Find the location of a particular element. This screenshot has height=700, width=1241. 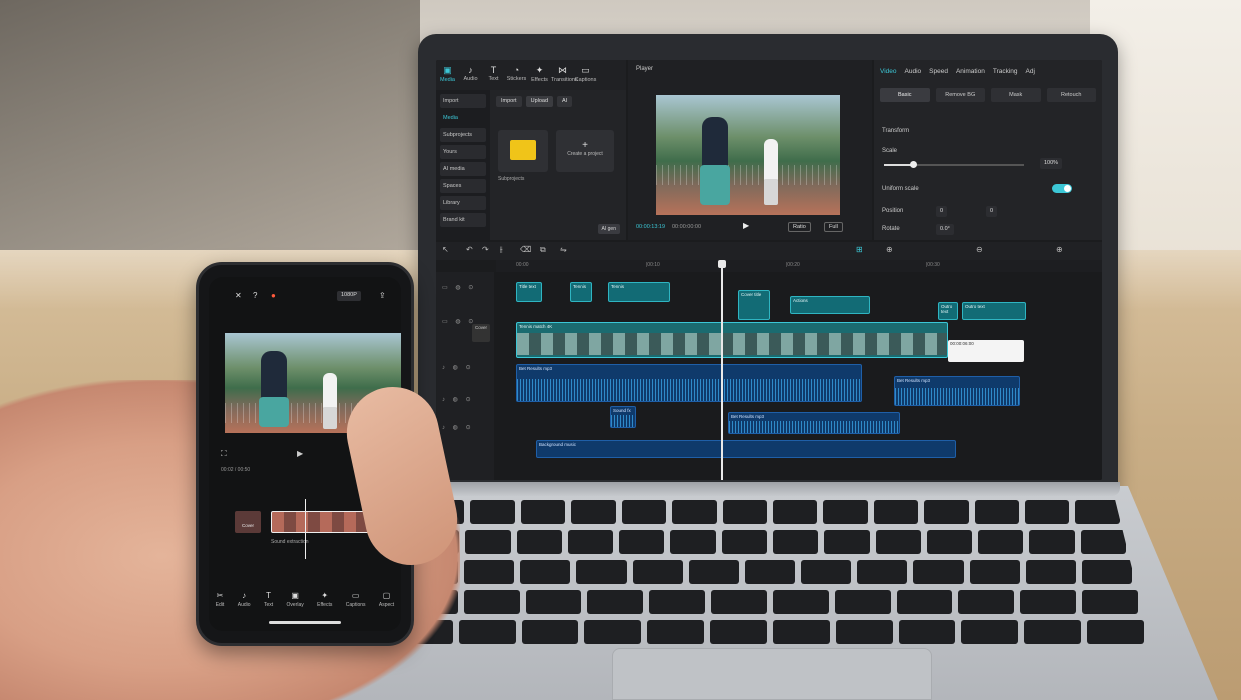

tab-text: T Text is located at coordinates (268, 603).